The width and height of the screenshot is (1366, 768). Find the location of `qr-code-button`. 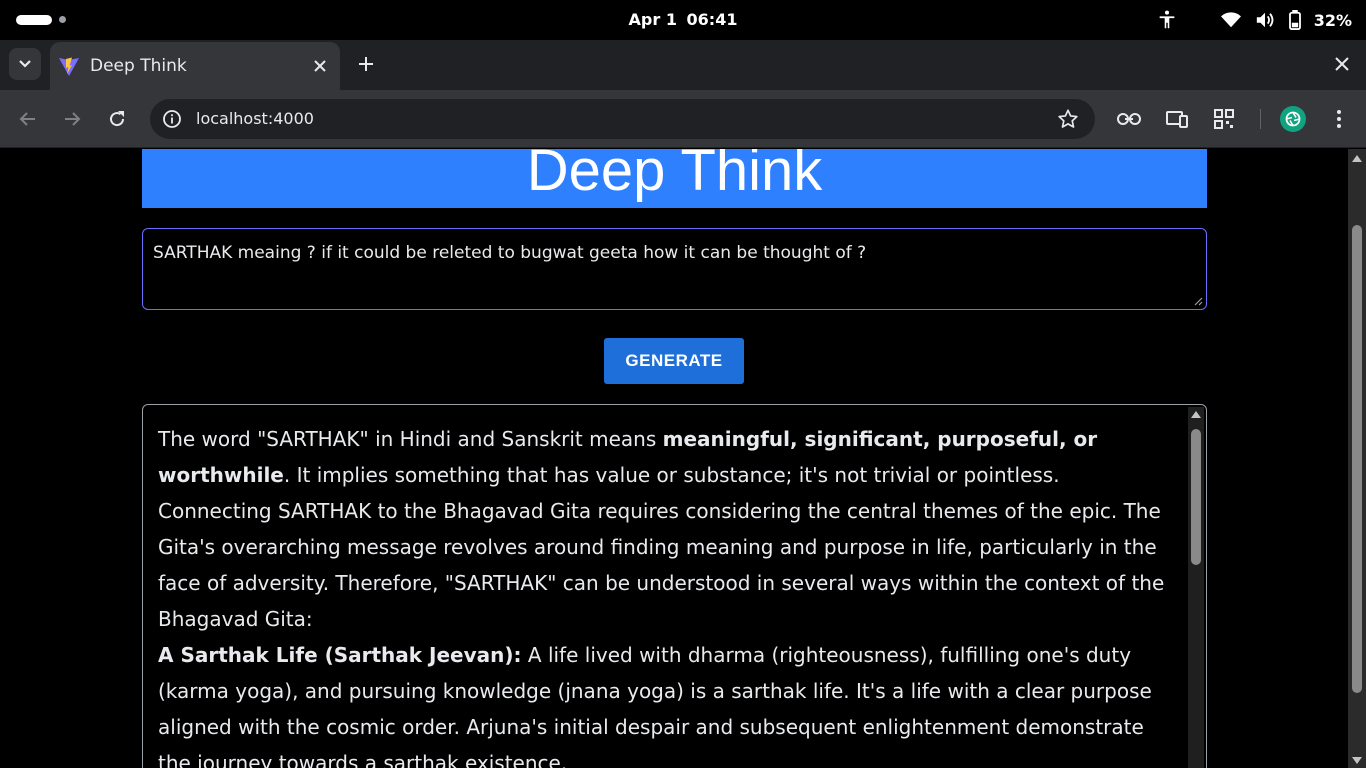

qr-code-button is located at coordinates (1224, 119).